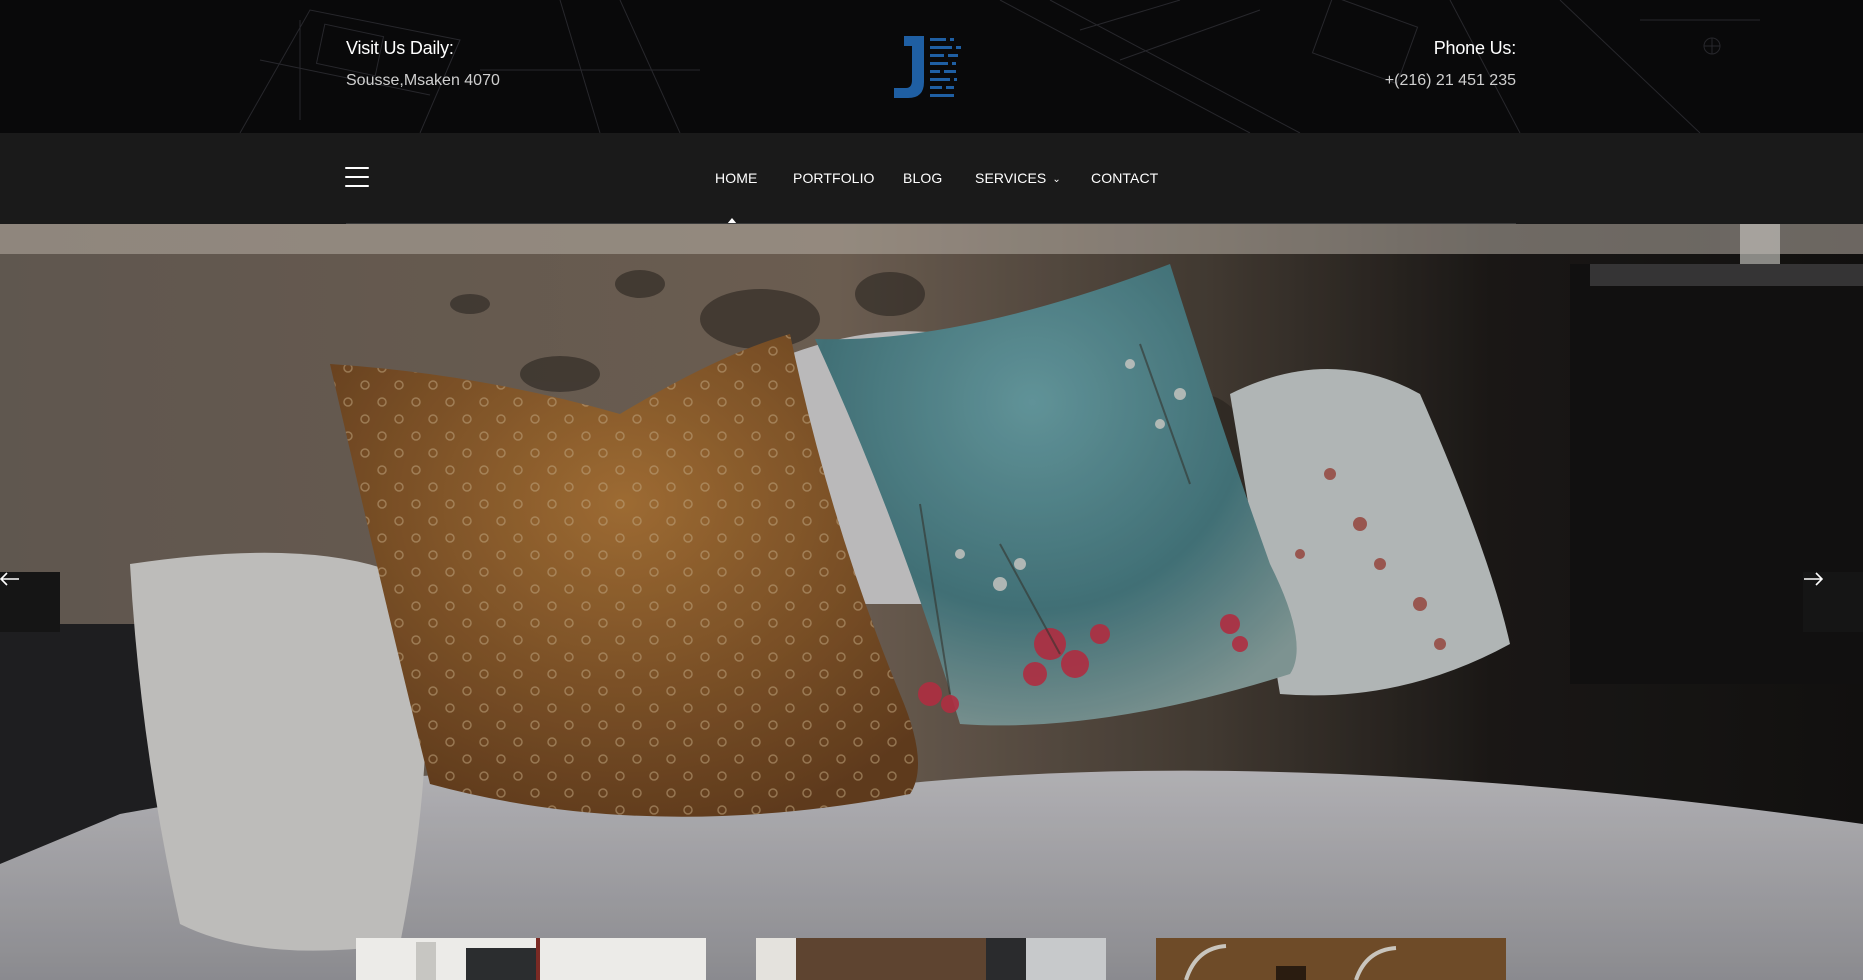 The height and width of the screenshot is (980, 1863). I want to click on visit-us-title: Visit Us Daily:, so click(400, 48).